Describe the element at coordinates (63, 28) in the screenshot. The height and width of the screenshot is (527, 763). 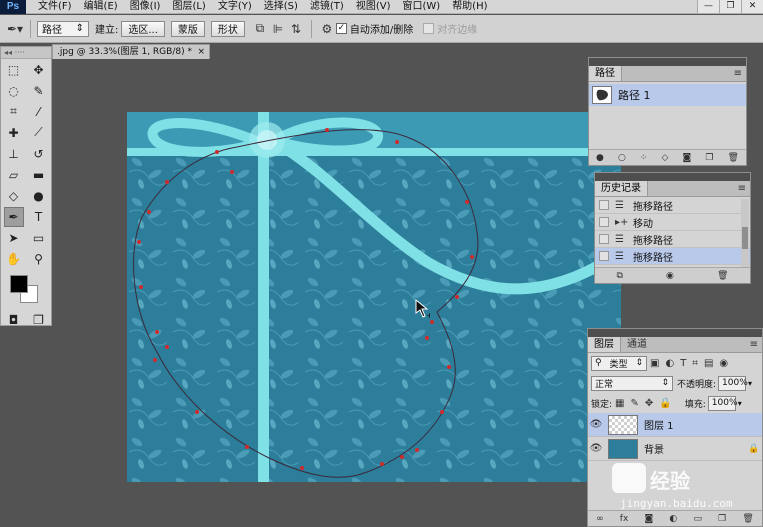
I see `tool-mode-select: 路径 ⇕` at that location.